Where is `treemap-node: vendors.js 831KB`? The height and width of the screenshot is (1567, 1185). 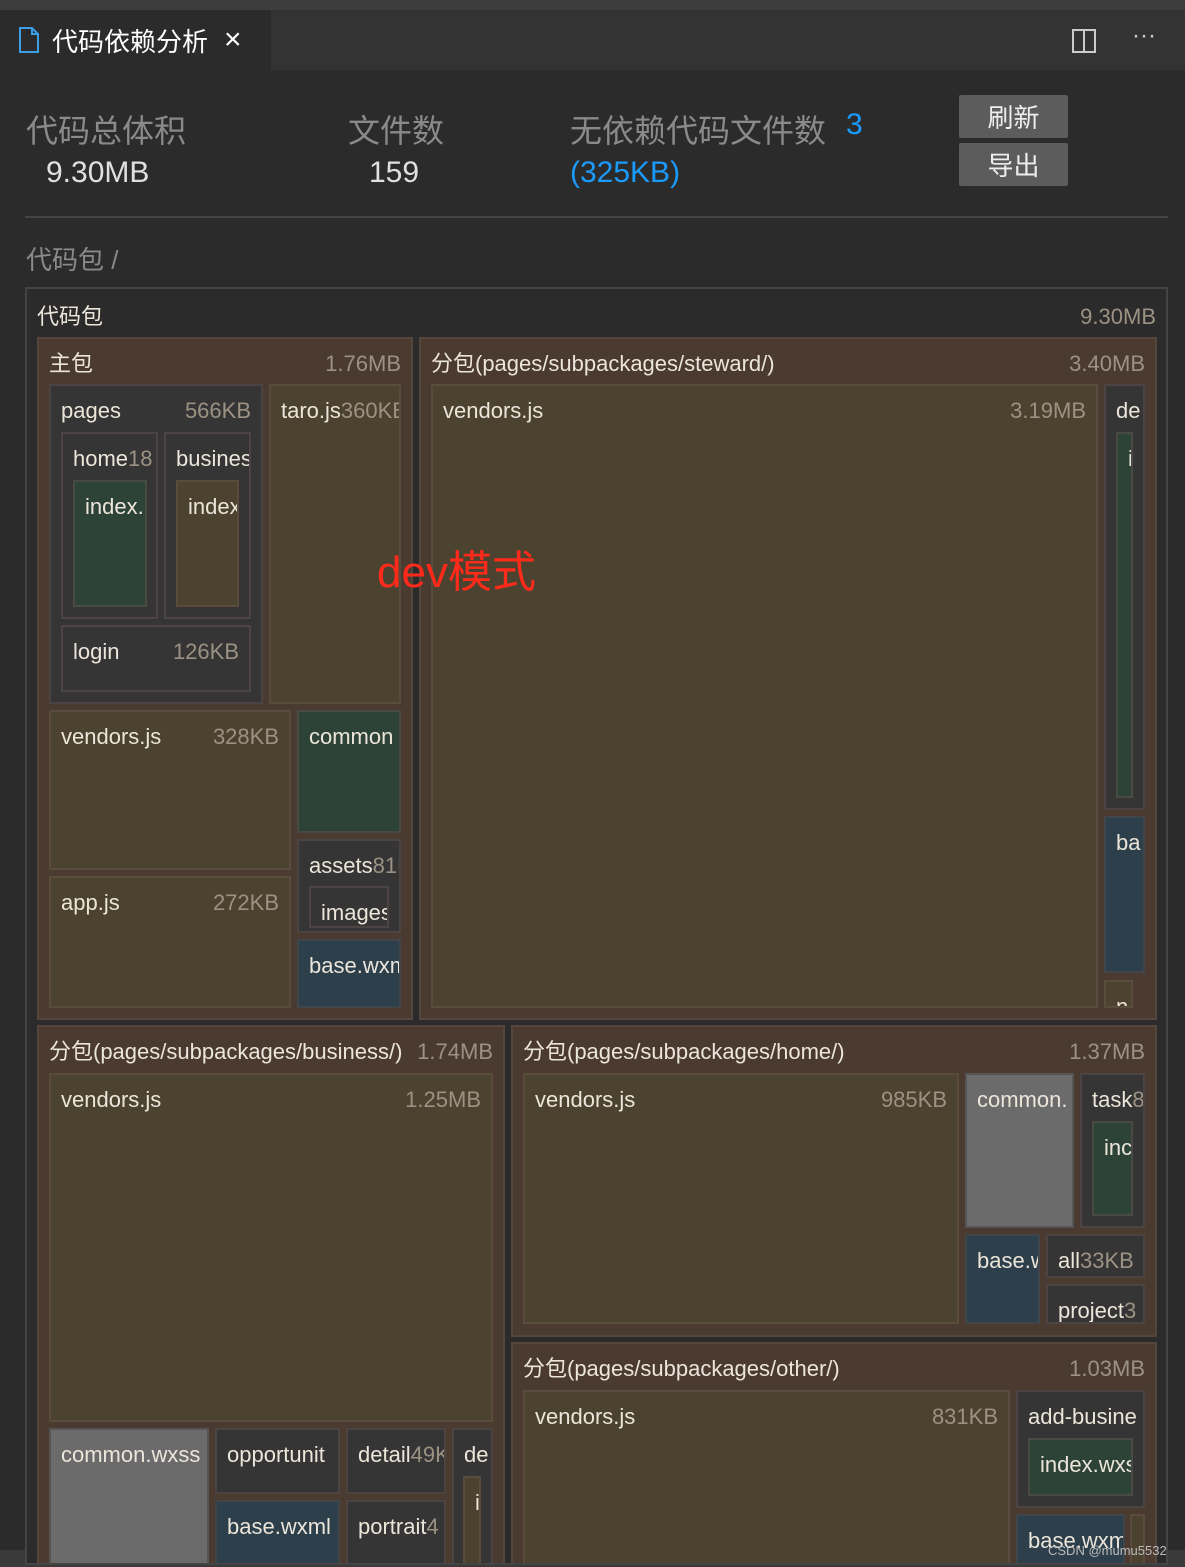 treemap-node: vendors.js 831KB is located at coordinates (766, 1476).